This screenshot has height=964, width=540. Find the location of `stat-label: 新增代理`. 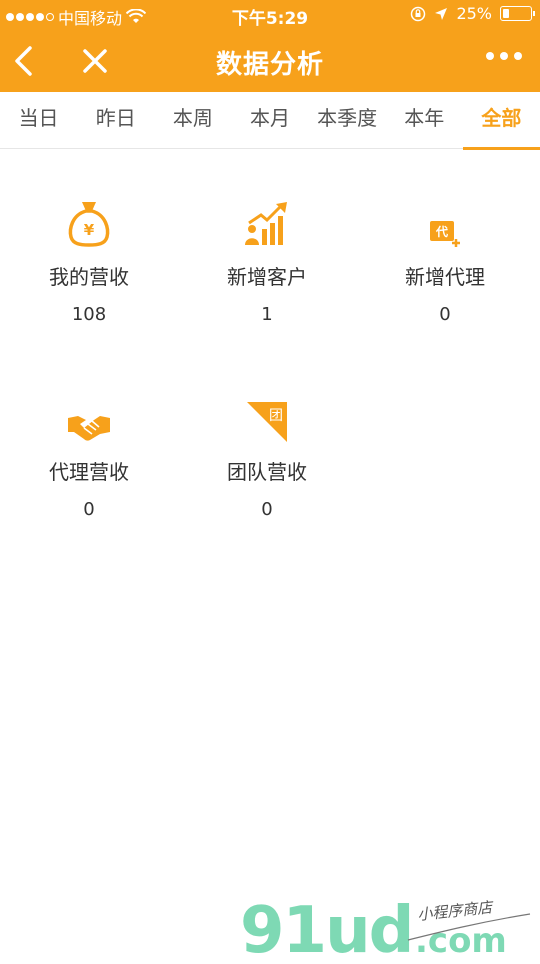

stat-label: 新增代理 is located at coordinates (445, 277).